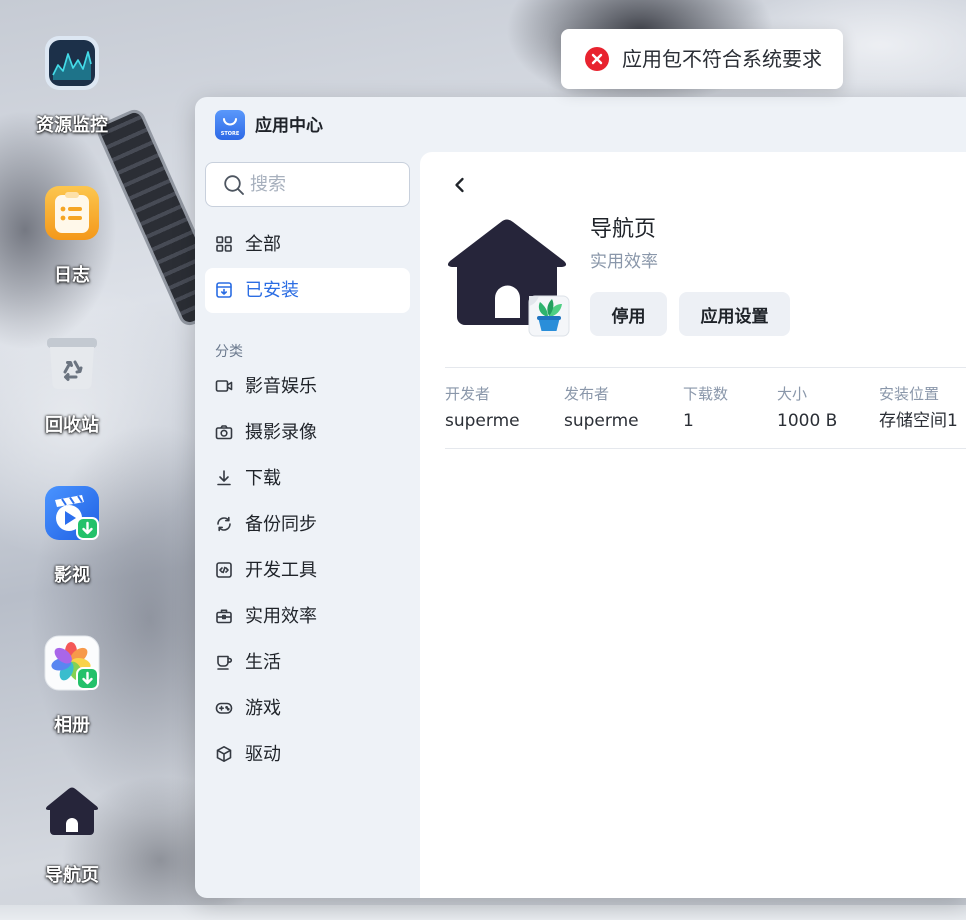 This screenshot has width=966, height=920. What do you see at coordinates (224, 662) in the screenshot?
I see `cup-icon` at bounding box center [224, 662].